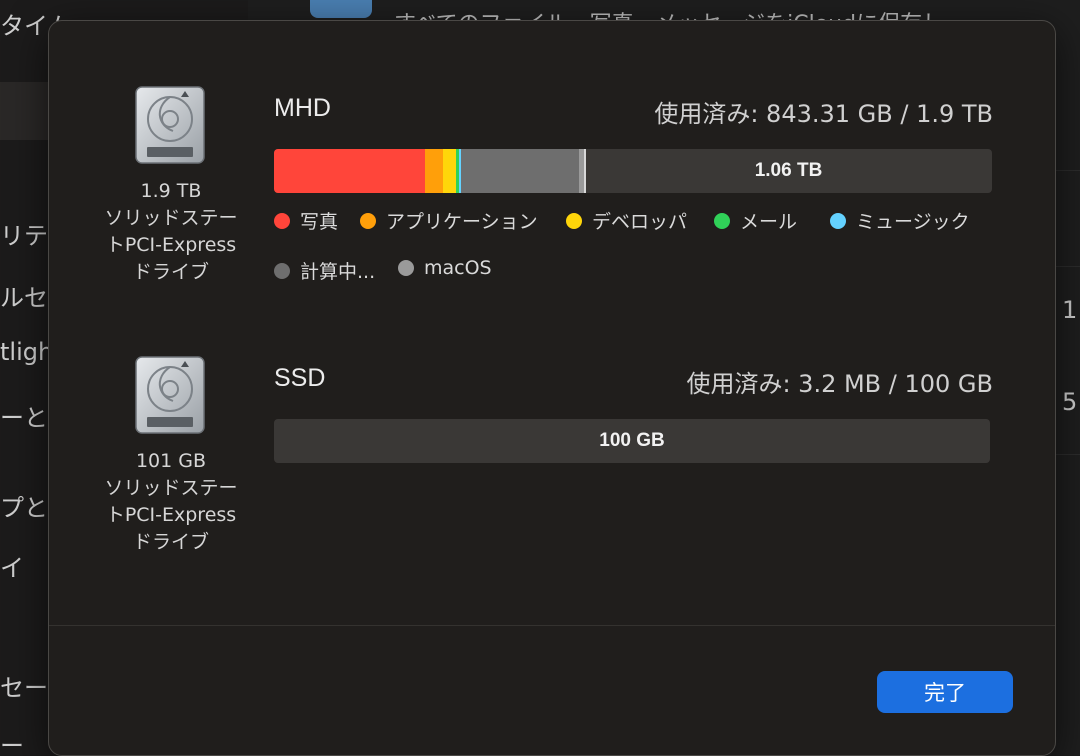 This screenshot has height=756, width=1080. What do you see at coordinates (12, 568) in the screenshot?
I see `background-sidebar-item: イ` at bounding box center [12, 568].